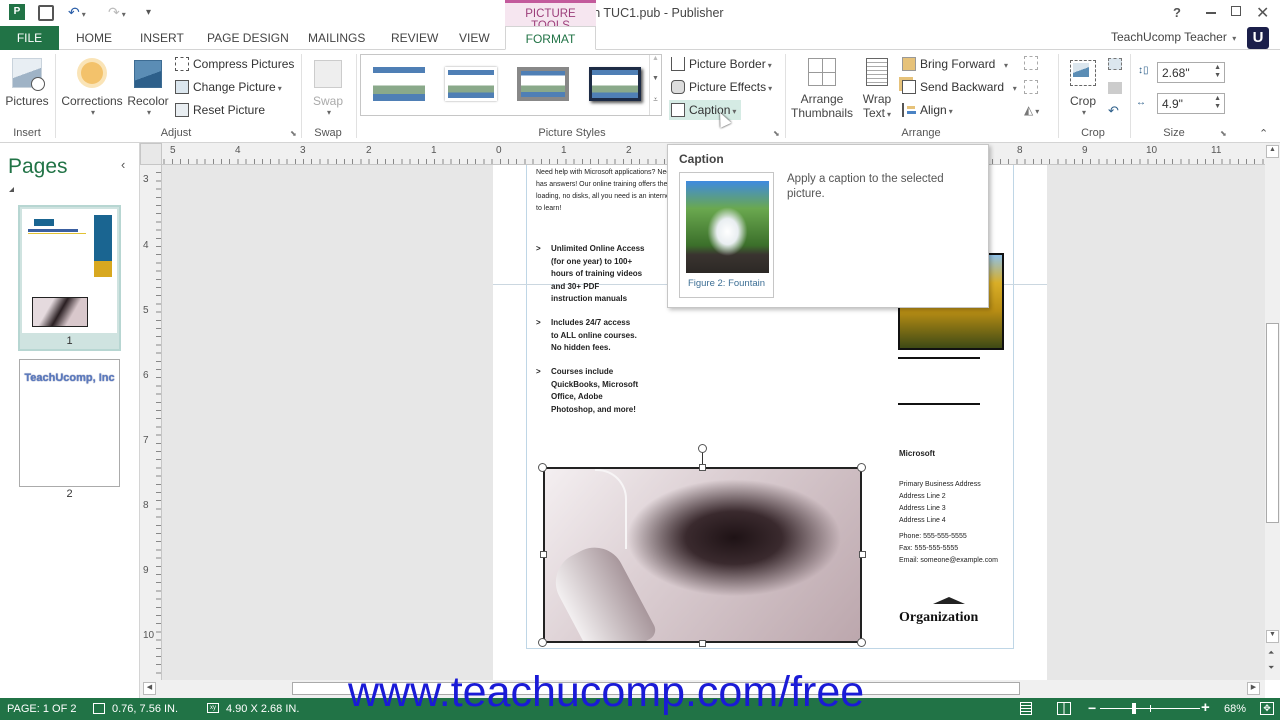 The image size is (1280, 720). What do you see at coordinates (1216, 150) in the screenshot?
I see `ruler-label: 11` at bounding box center [1216, 150].